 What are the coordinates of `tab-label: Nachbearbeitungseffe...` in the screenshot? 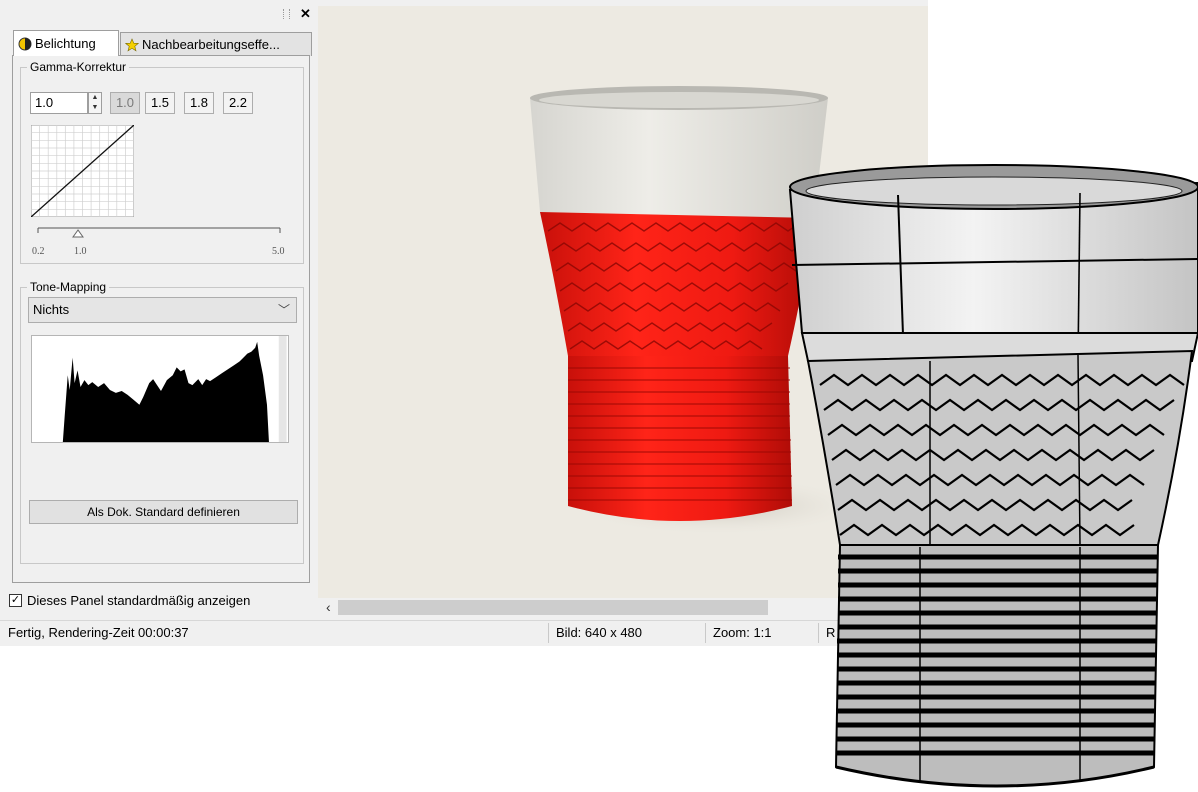 It's located at (211, 44).